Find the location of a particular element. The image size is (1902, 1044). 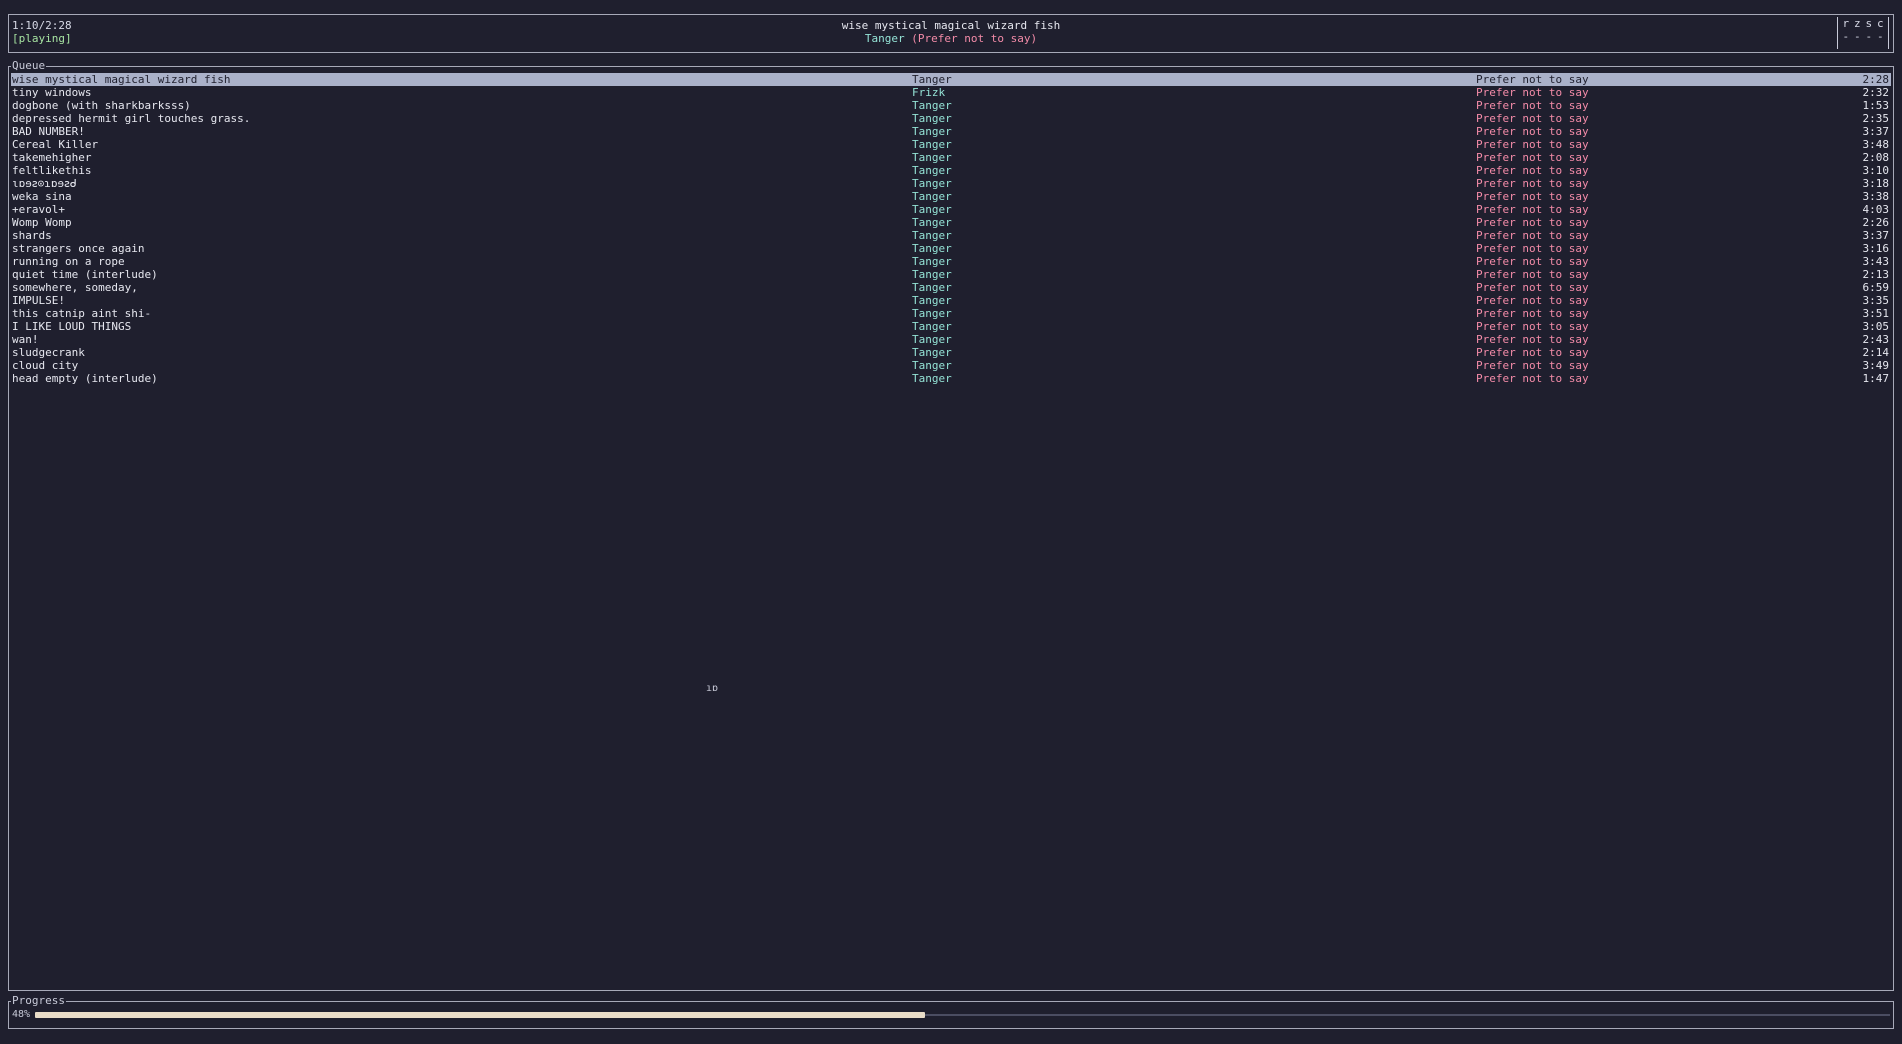

repeat-flag: r is located at coordinates (1845, 23).